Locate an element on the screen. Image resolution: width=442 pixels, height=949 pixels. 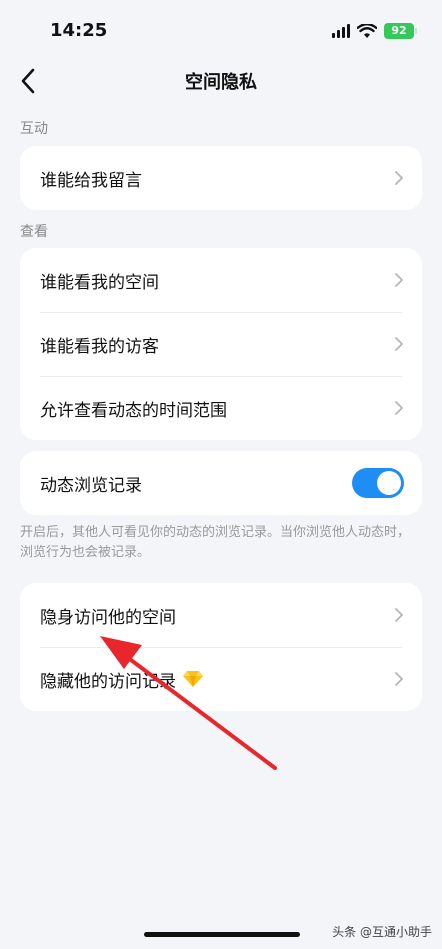
row-who-can-view-space: 谁能看我的空间 is located at coordinates (221, 280).